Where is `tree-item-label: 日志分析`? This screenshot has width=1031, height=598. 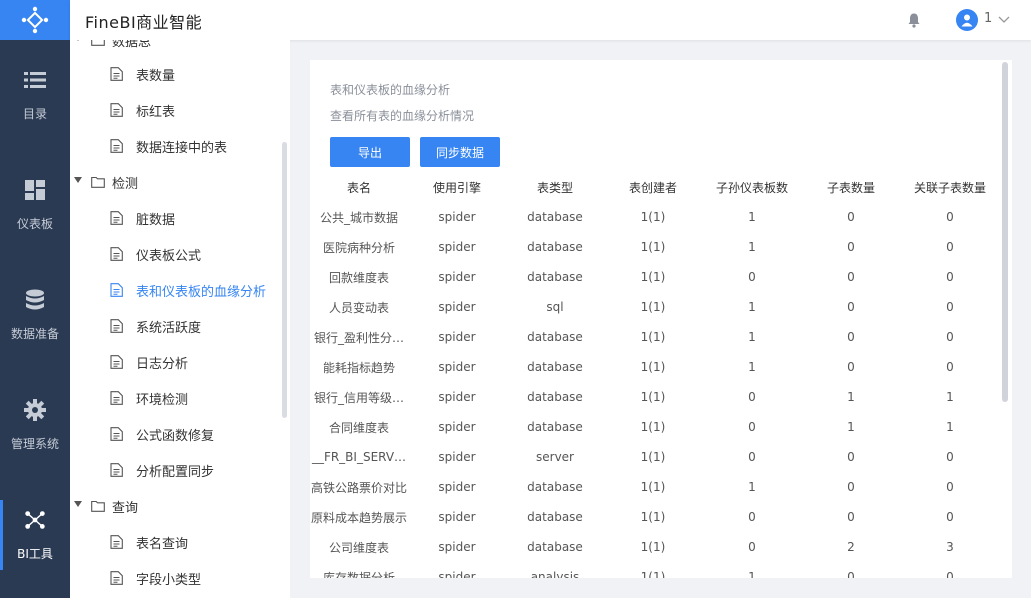 tree-item-label: 日志分析 is located at coordinates (162, 364).